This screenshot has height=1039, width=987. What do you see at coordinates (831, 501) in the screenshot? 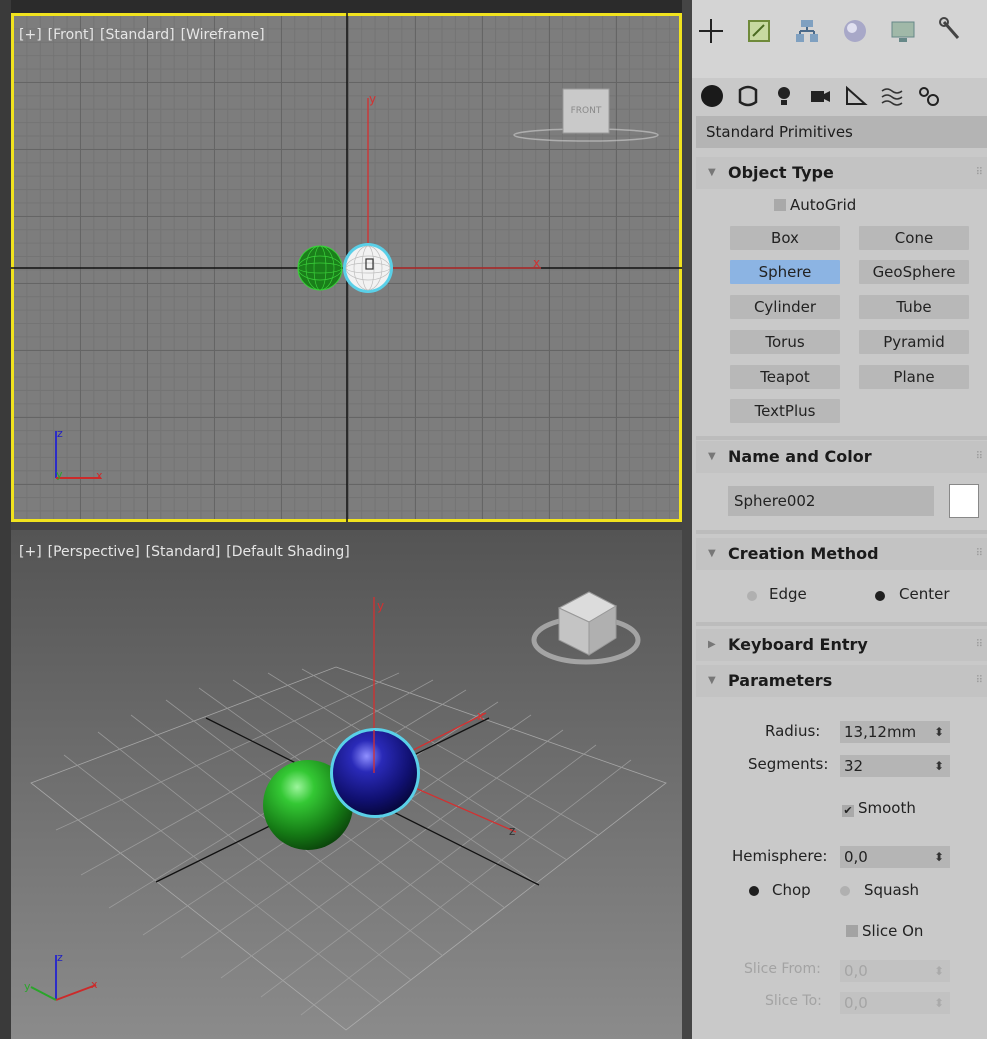
I see `object-name-field: Sphere002` at bounding box center [831, 501].